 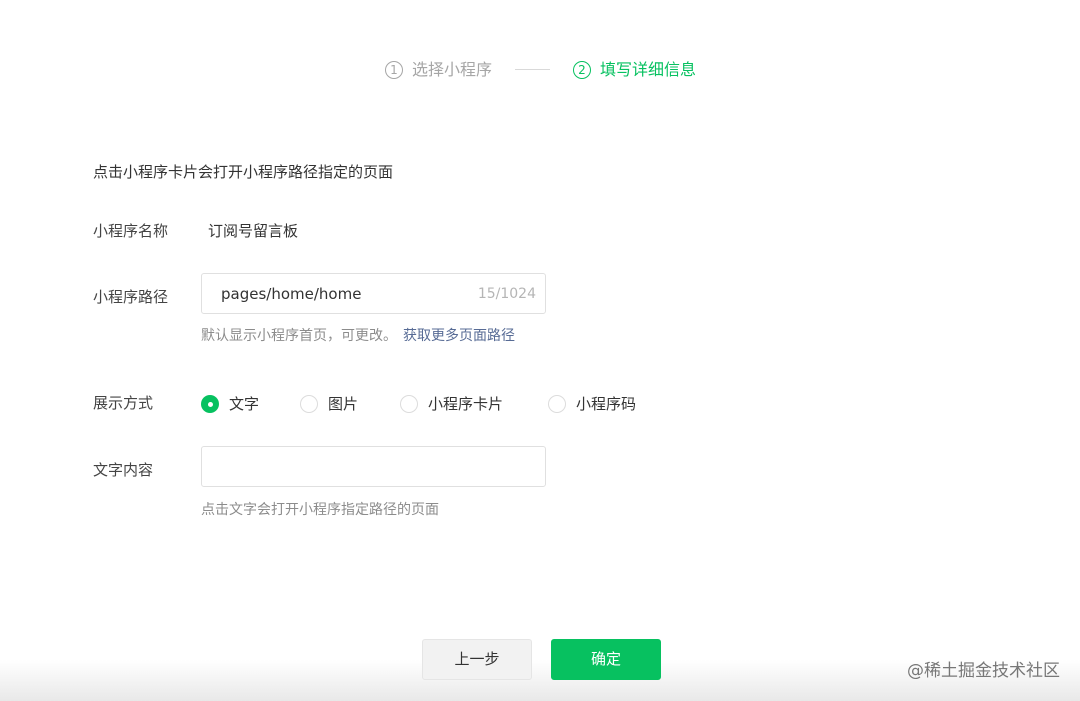 What do you see at coordinates (291, 294) in the screenshot?
I see `path-input-value: pages/home/home` at bounding box center [291, 294].